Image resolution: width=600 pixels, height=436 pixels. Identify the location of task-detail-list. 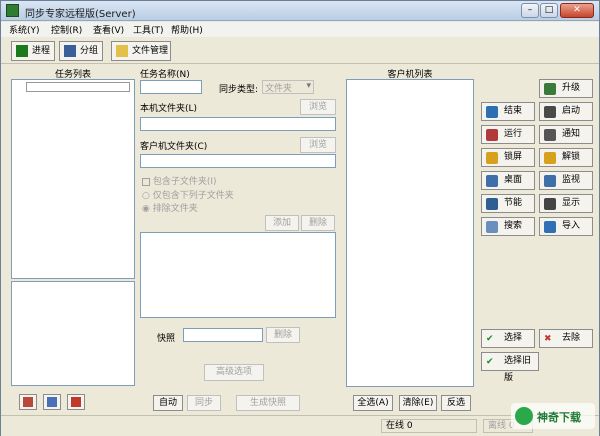
(73, 333).